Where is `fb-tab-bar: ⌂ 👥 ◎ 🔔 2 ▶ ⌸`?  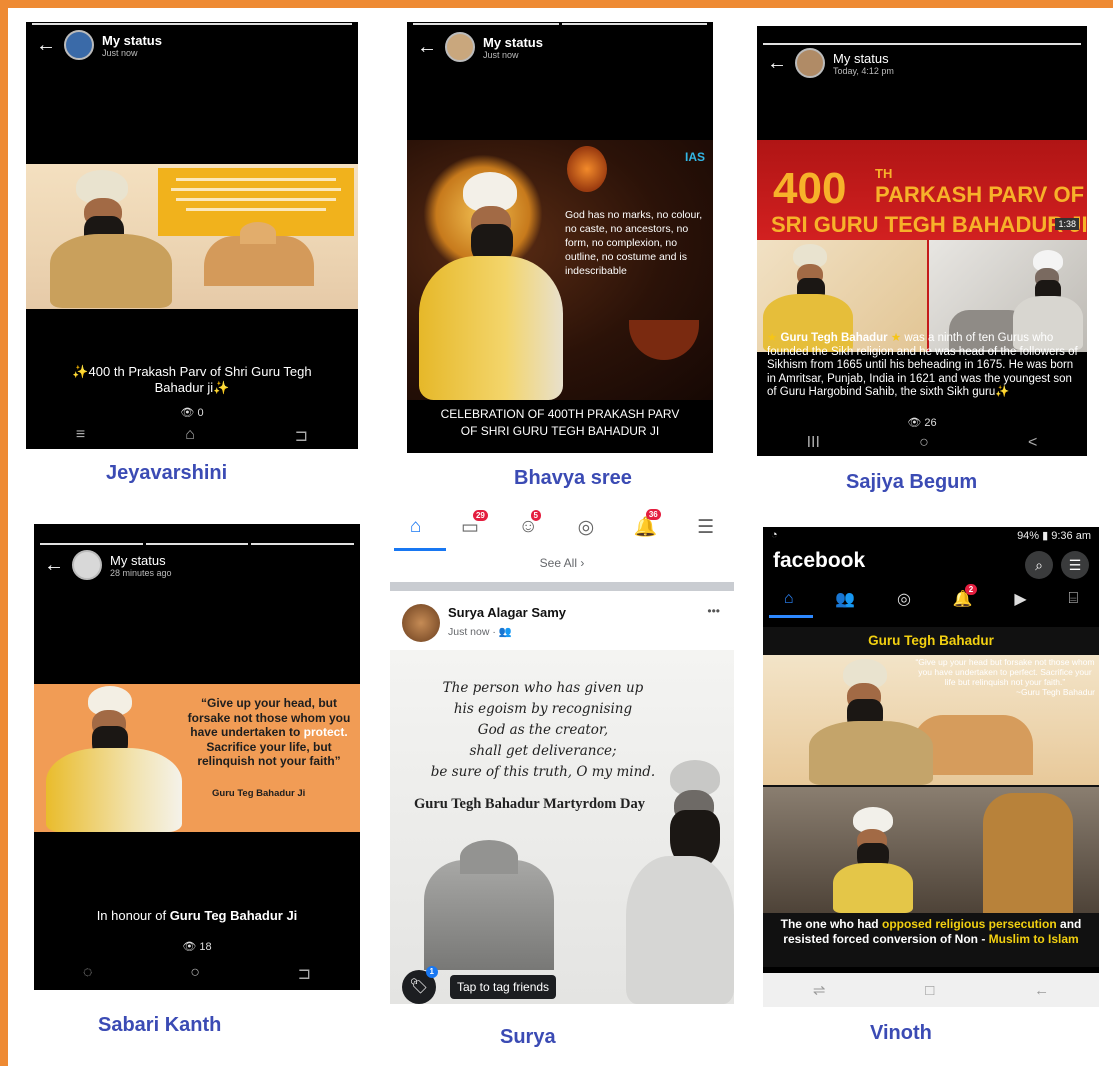
fb-tab-bar: ⌂ 👥 ◎ 🔔 2 ▶ ⌸ is located at coordinates (931, 599).